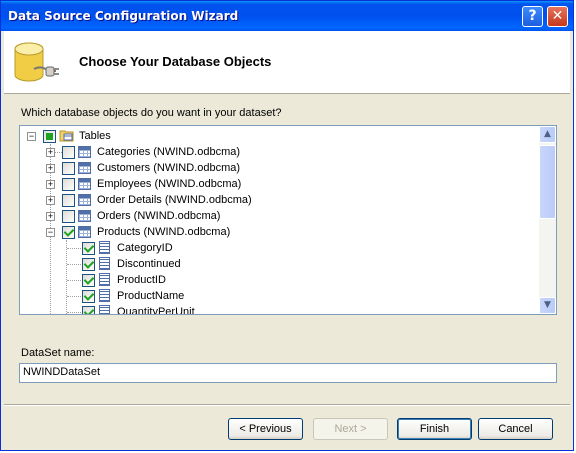 The image size is (576, 453). Describe the element at coordinates (164, 232) in the screenshot. I see `tree-node-label: Products (NWIND.odbcma)` at that location.